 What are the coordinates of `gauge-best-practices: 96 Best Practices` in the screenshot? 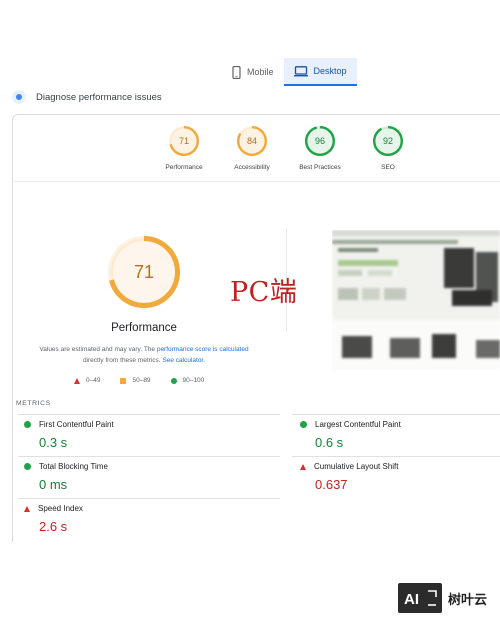 It's located at (320, 148).